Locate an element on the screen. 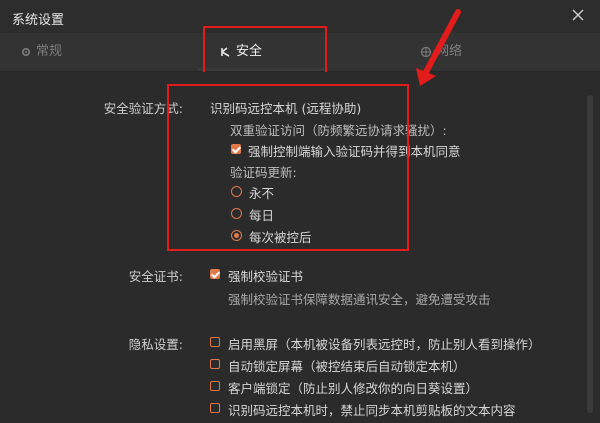  privacy-clientlock-checkbox is located at coordinates (215, 386).